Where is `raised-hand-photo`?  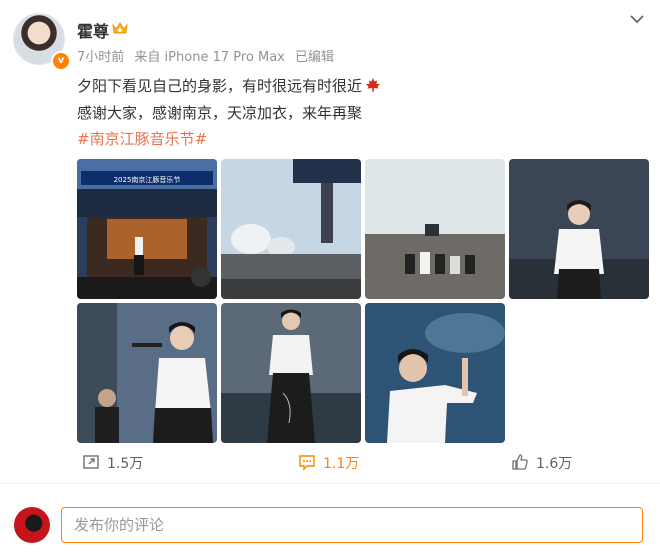
raised-hand-photo is located at coordinates (435, 373).